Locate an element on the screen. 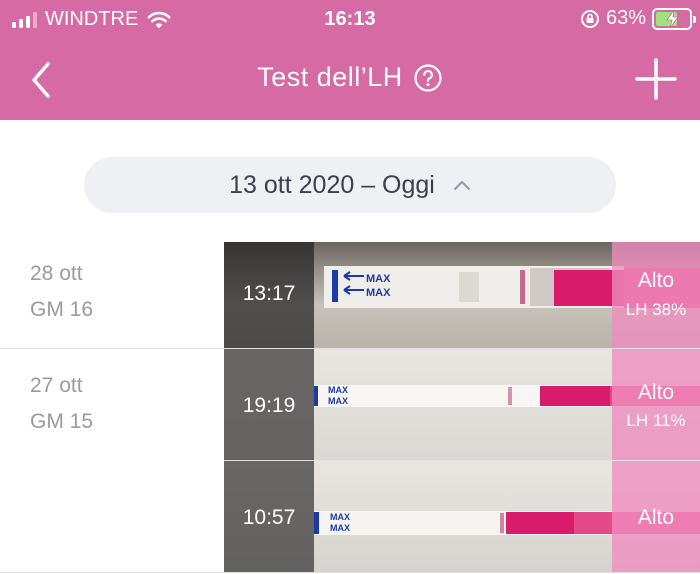 The image size is (700, 574). test-photo-row: MAX MAX 10:57 Alto is located at coordinates (462, 516).